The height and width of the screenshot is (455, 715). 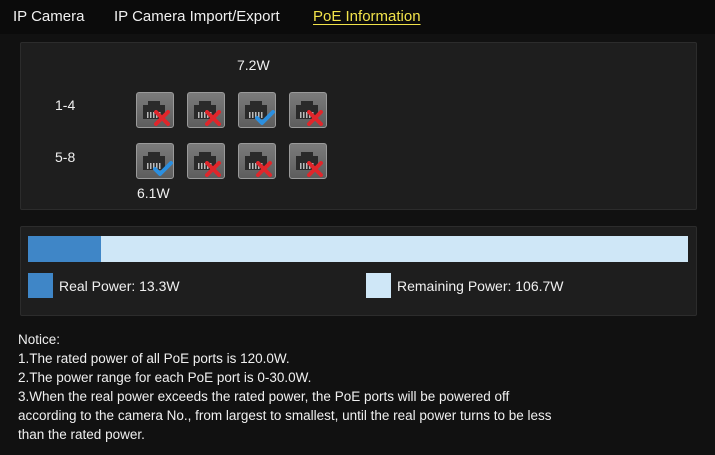 What do you see at coordinates (48, 16) in the screenshot?
I see `tab-ip-camera: IP Camera` at bounding box center [48, 16].